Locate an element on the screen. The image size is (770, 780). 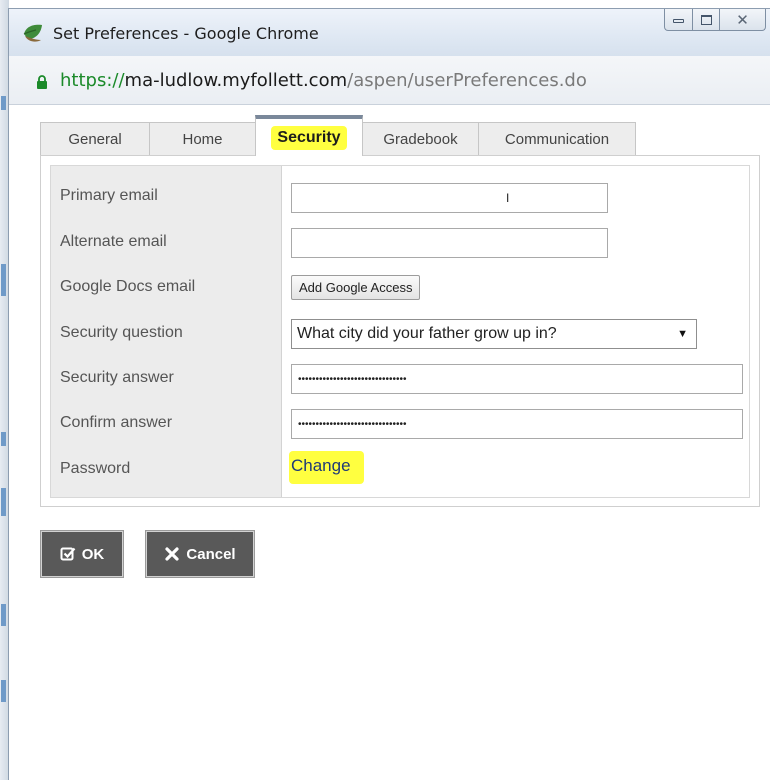
maximize-icon is located at coordinates (706, 19).